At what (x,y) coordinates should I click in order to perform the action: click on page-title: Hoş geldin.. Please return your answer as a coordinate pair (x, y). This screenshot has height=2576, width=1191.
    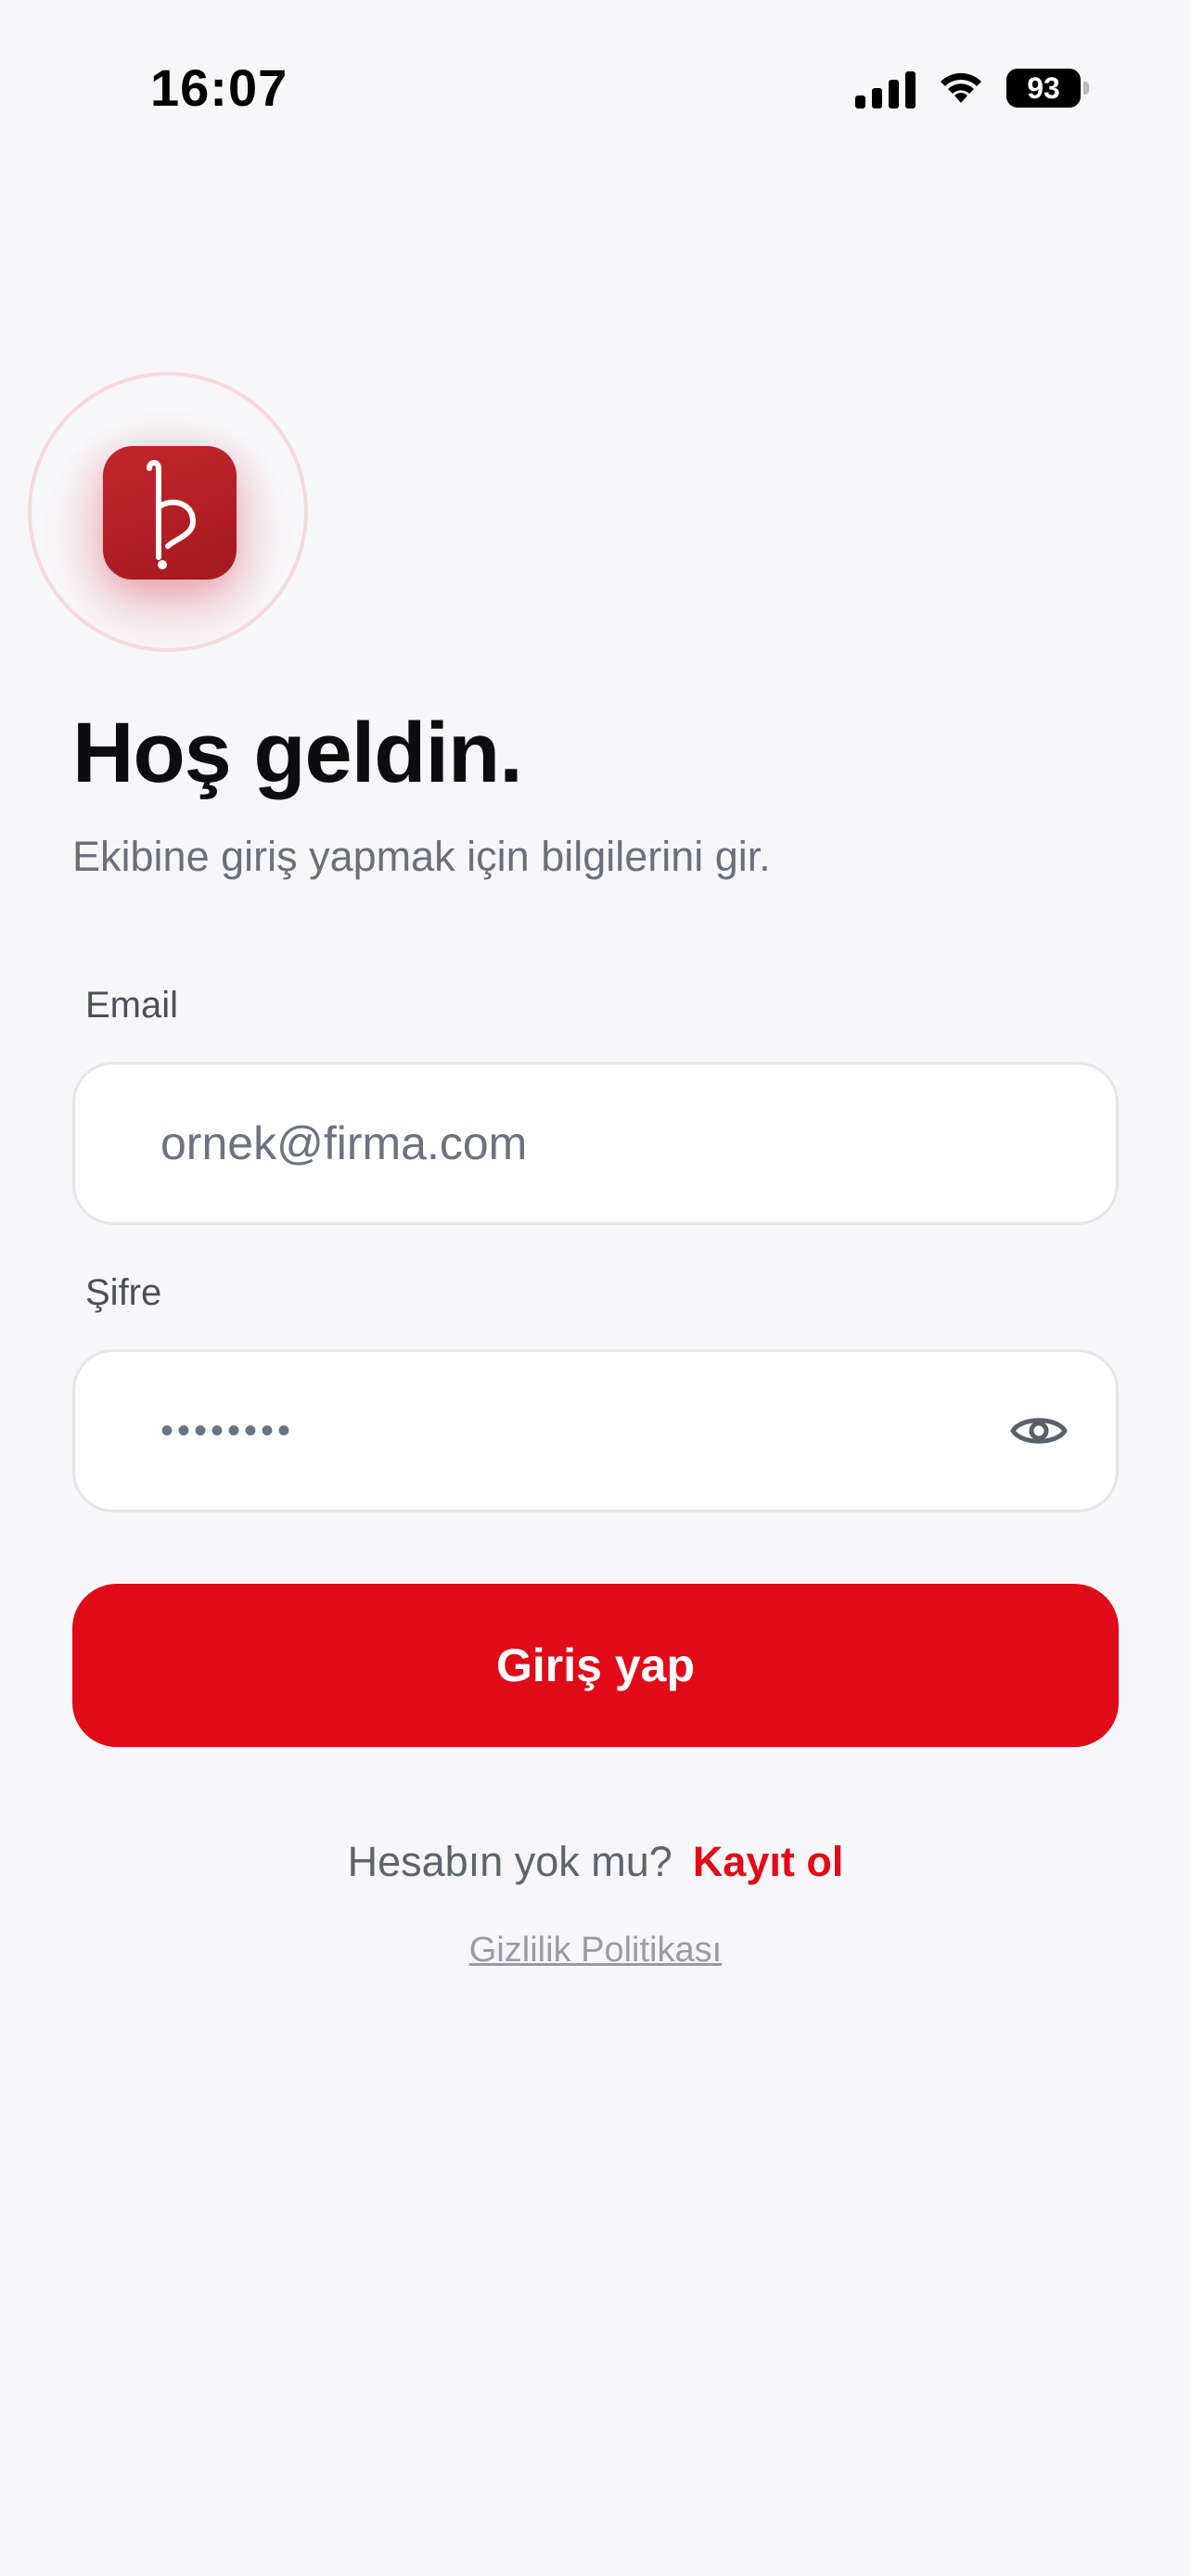
    Looking at the image, I should click on (297, 753).